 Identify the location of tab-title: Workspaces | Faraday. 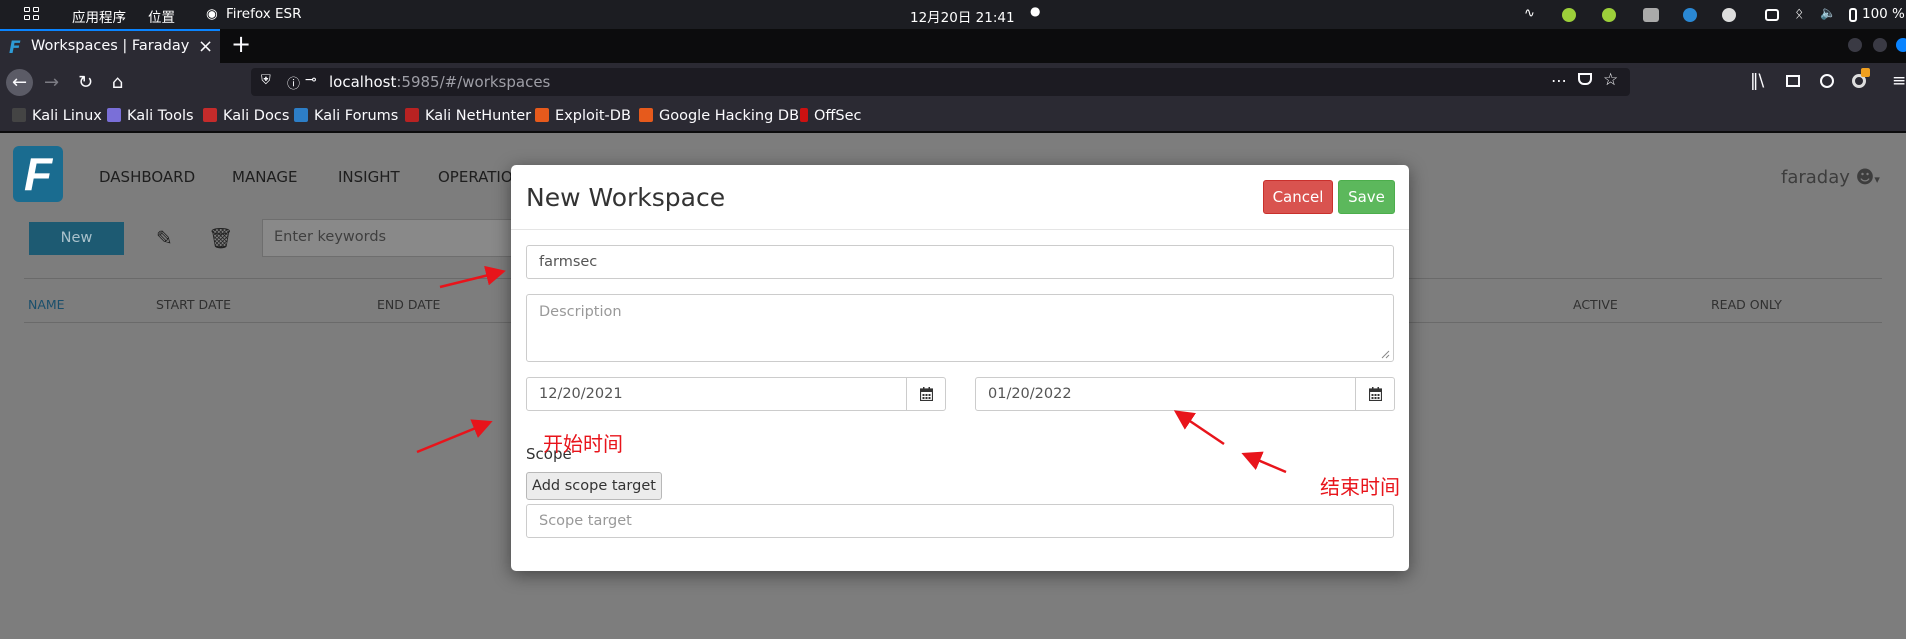
(110, 46).